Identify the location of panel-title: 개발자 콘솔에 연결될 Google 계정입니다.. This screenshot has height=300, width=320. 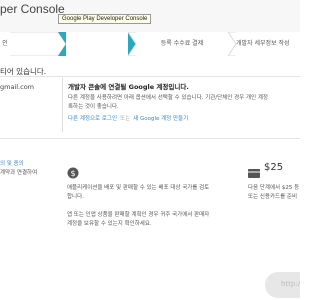
(128, 87).